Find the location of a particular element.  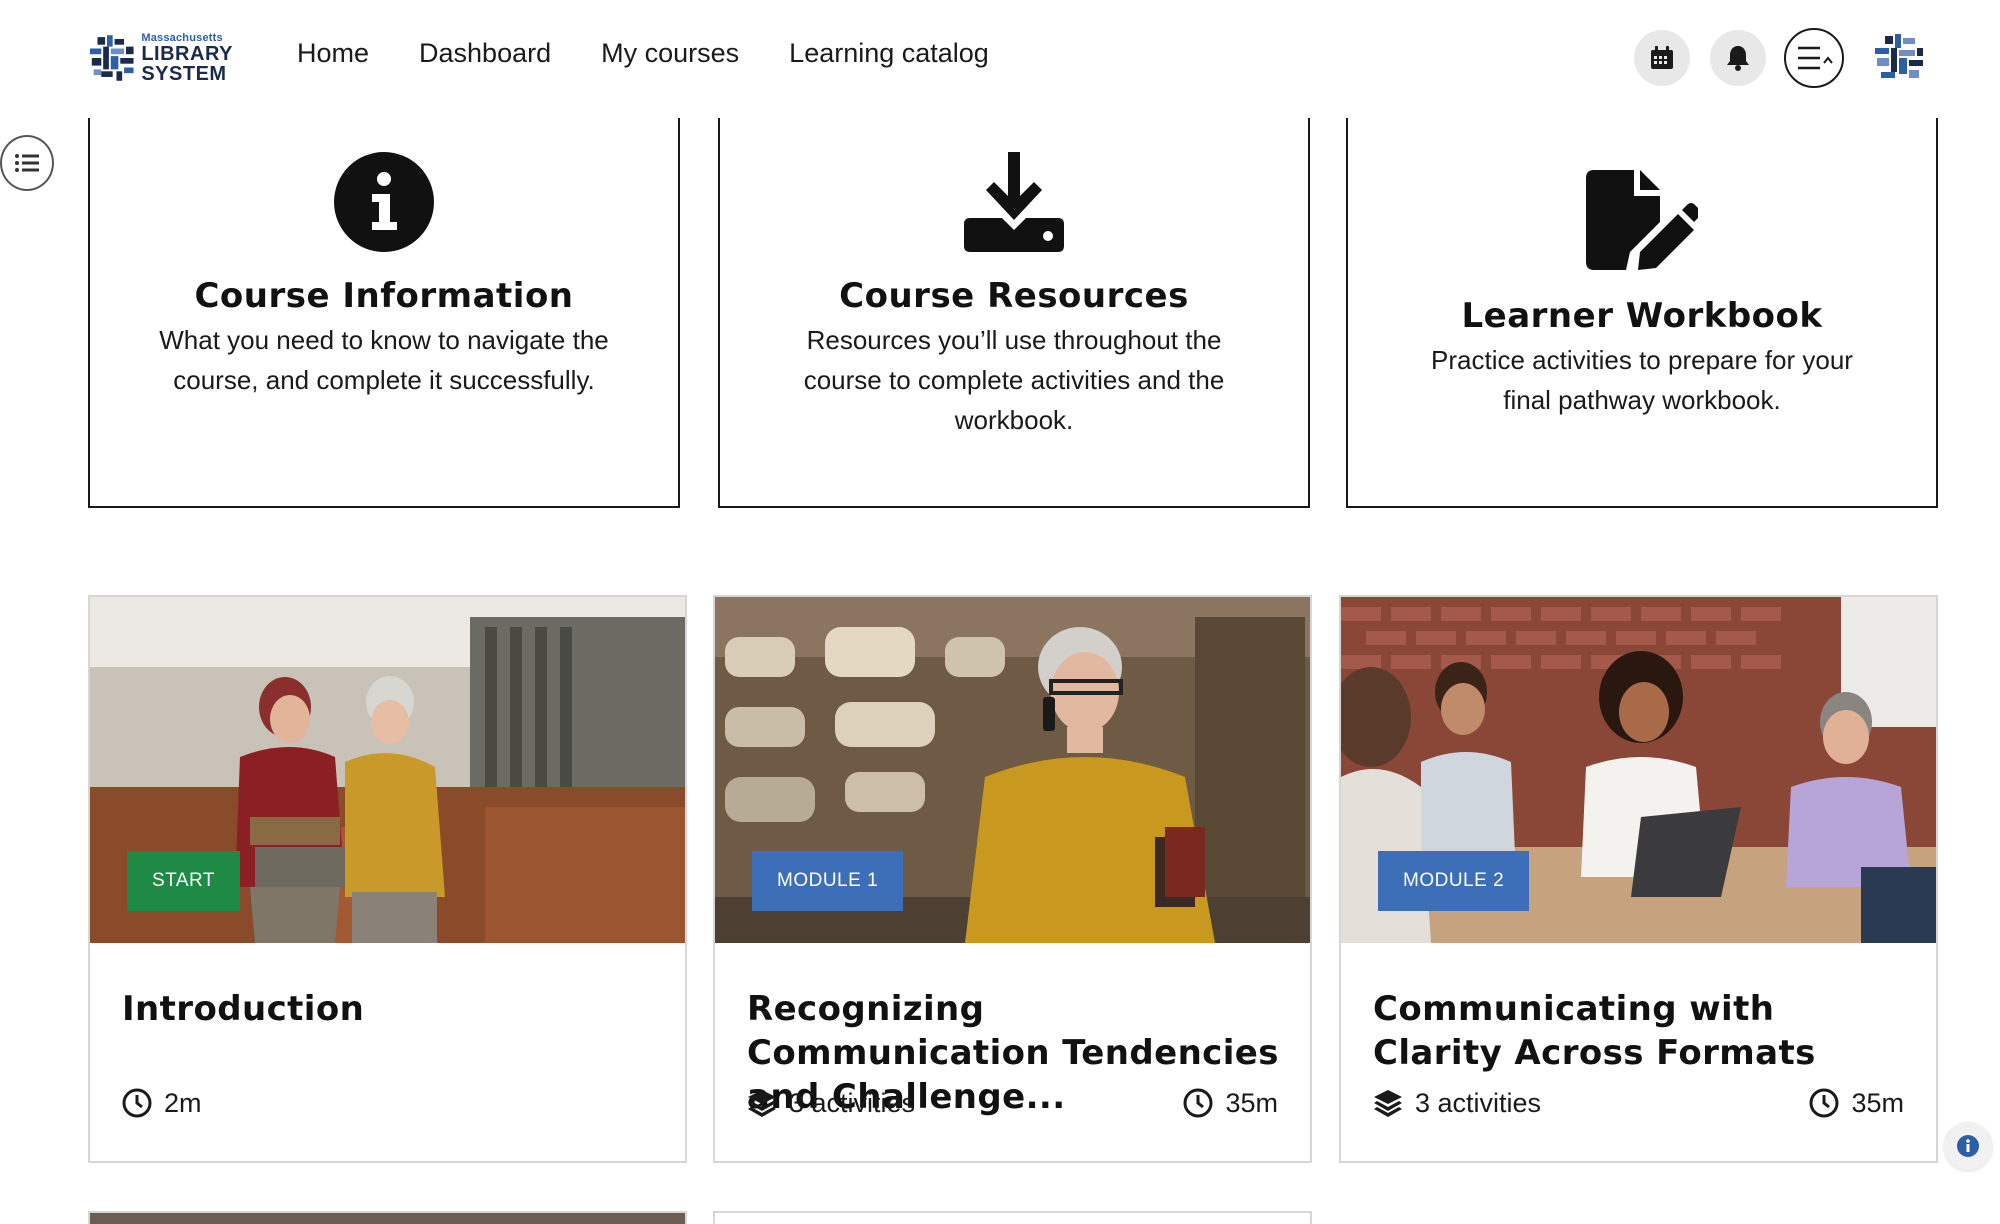

module-card-introduction: START Introduction 2m is located at coordinates (387, 879).